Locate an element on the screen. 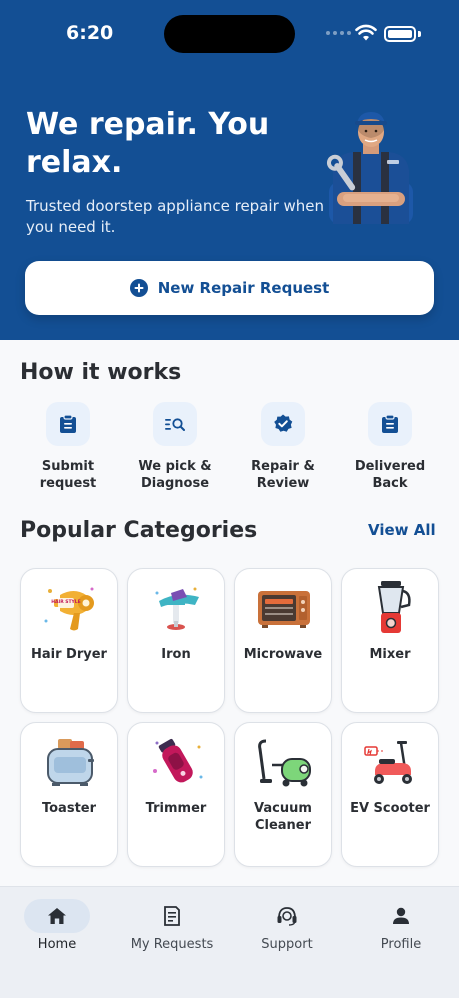 The width and height of the screenshot is (459, 998). step-label: Delivered Back is located at coordinates (390, 475).